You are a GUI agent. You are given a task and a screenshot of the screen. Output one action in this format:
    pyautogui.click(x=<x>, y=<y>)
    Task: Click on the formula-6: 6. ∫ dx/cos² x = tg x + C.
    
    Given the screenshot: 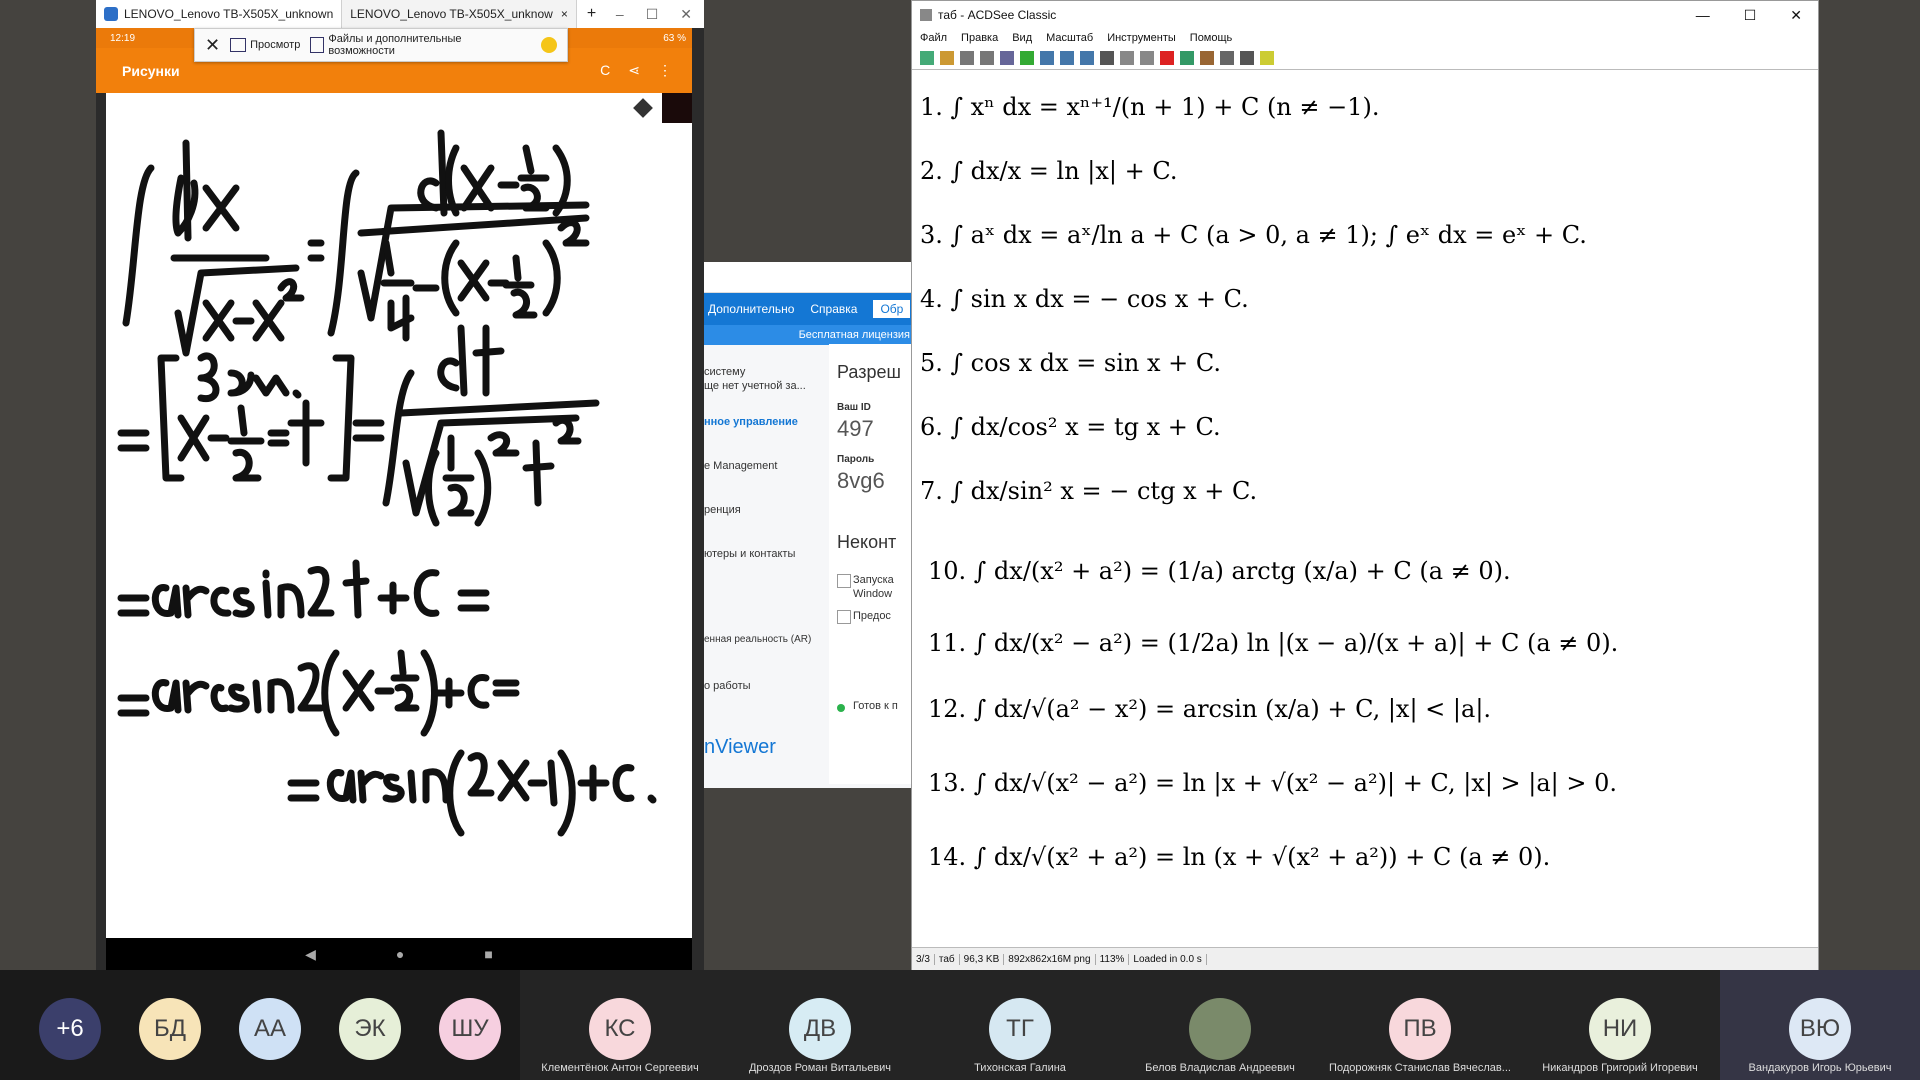 What is the action you would take?
    pyautogui.click(x=1070, y=427)
    